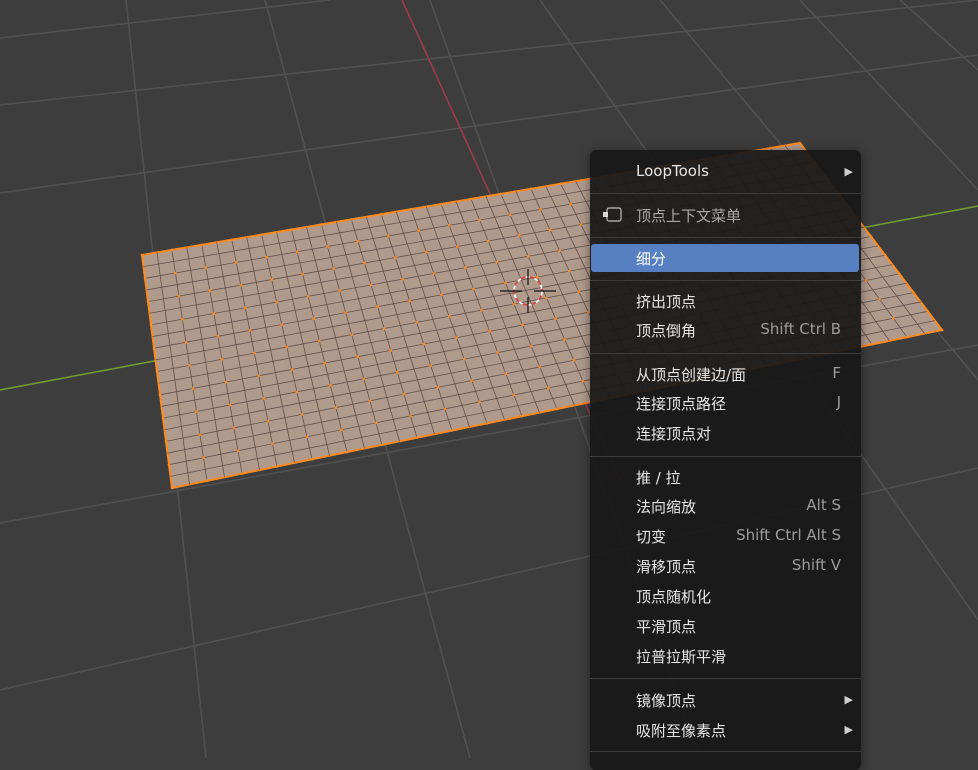 The width and height of the screenshot is (978, 770). What do you see at coordinates (651, 537) in the screenshot?
I see `menu-item-label: 切变` at bounding box center [651, 537].